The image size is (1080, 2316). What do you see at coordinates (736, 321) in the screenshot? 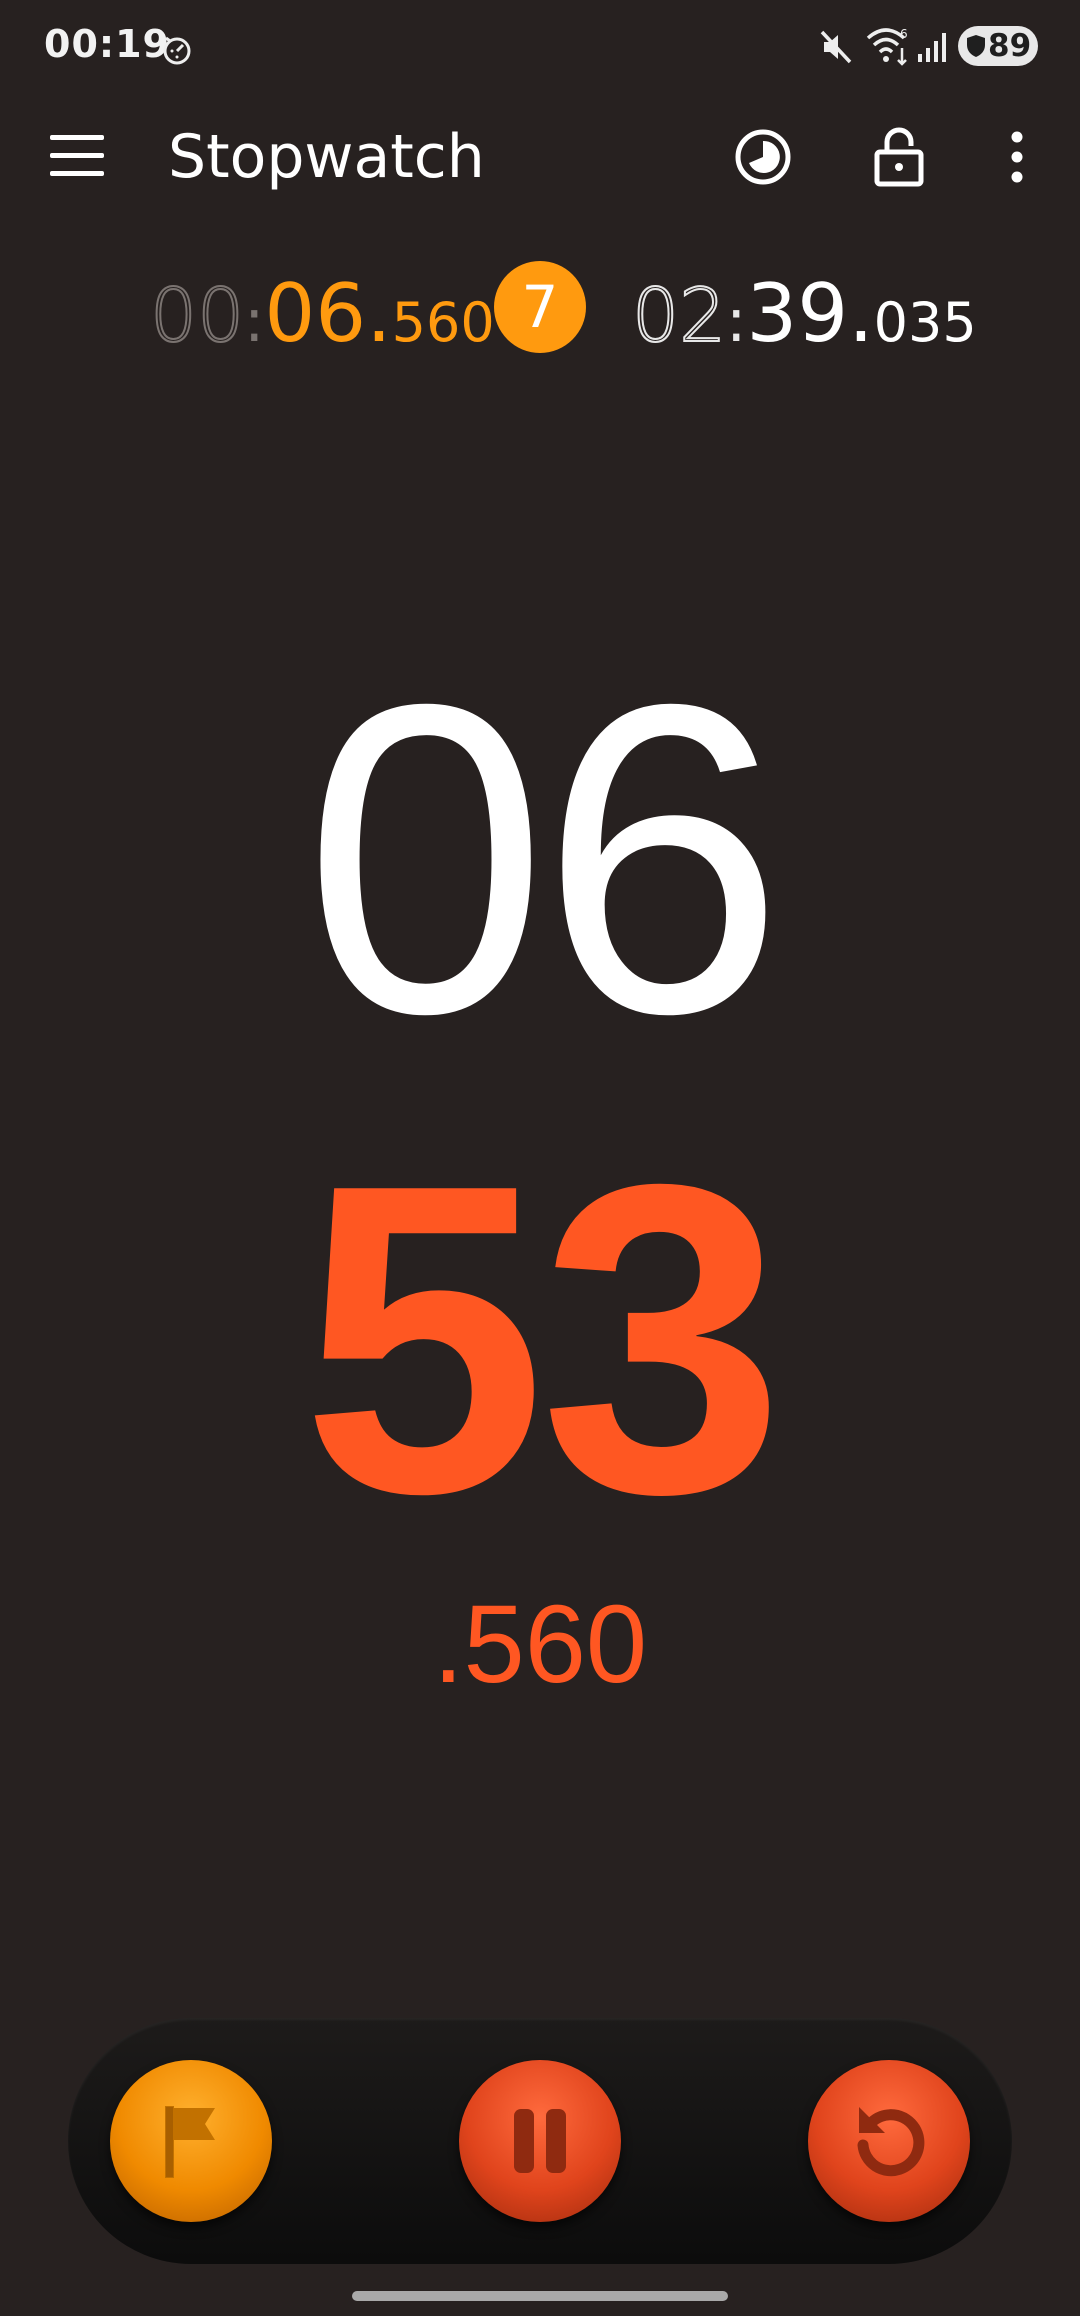
I see `total-time-colon: :` at bounding box center [736, 321].